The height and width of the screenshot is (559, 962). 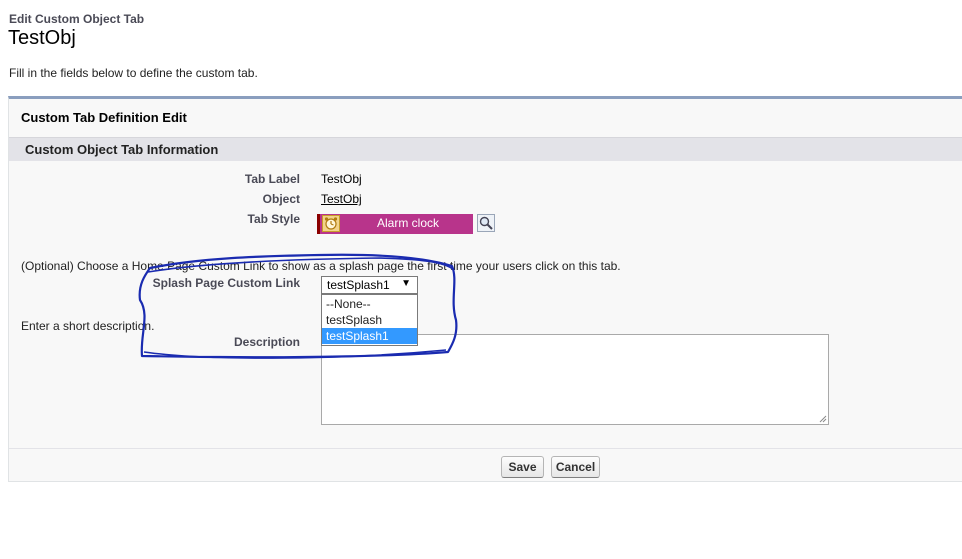 What do you see at coordinates (406, 283) in the screenshot?
I see `dropdown-caret-icon: ▼` at bounding box center [406, 283].